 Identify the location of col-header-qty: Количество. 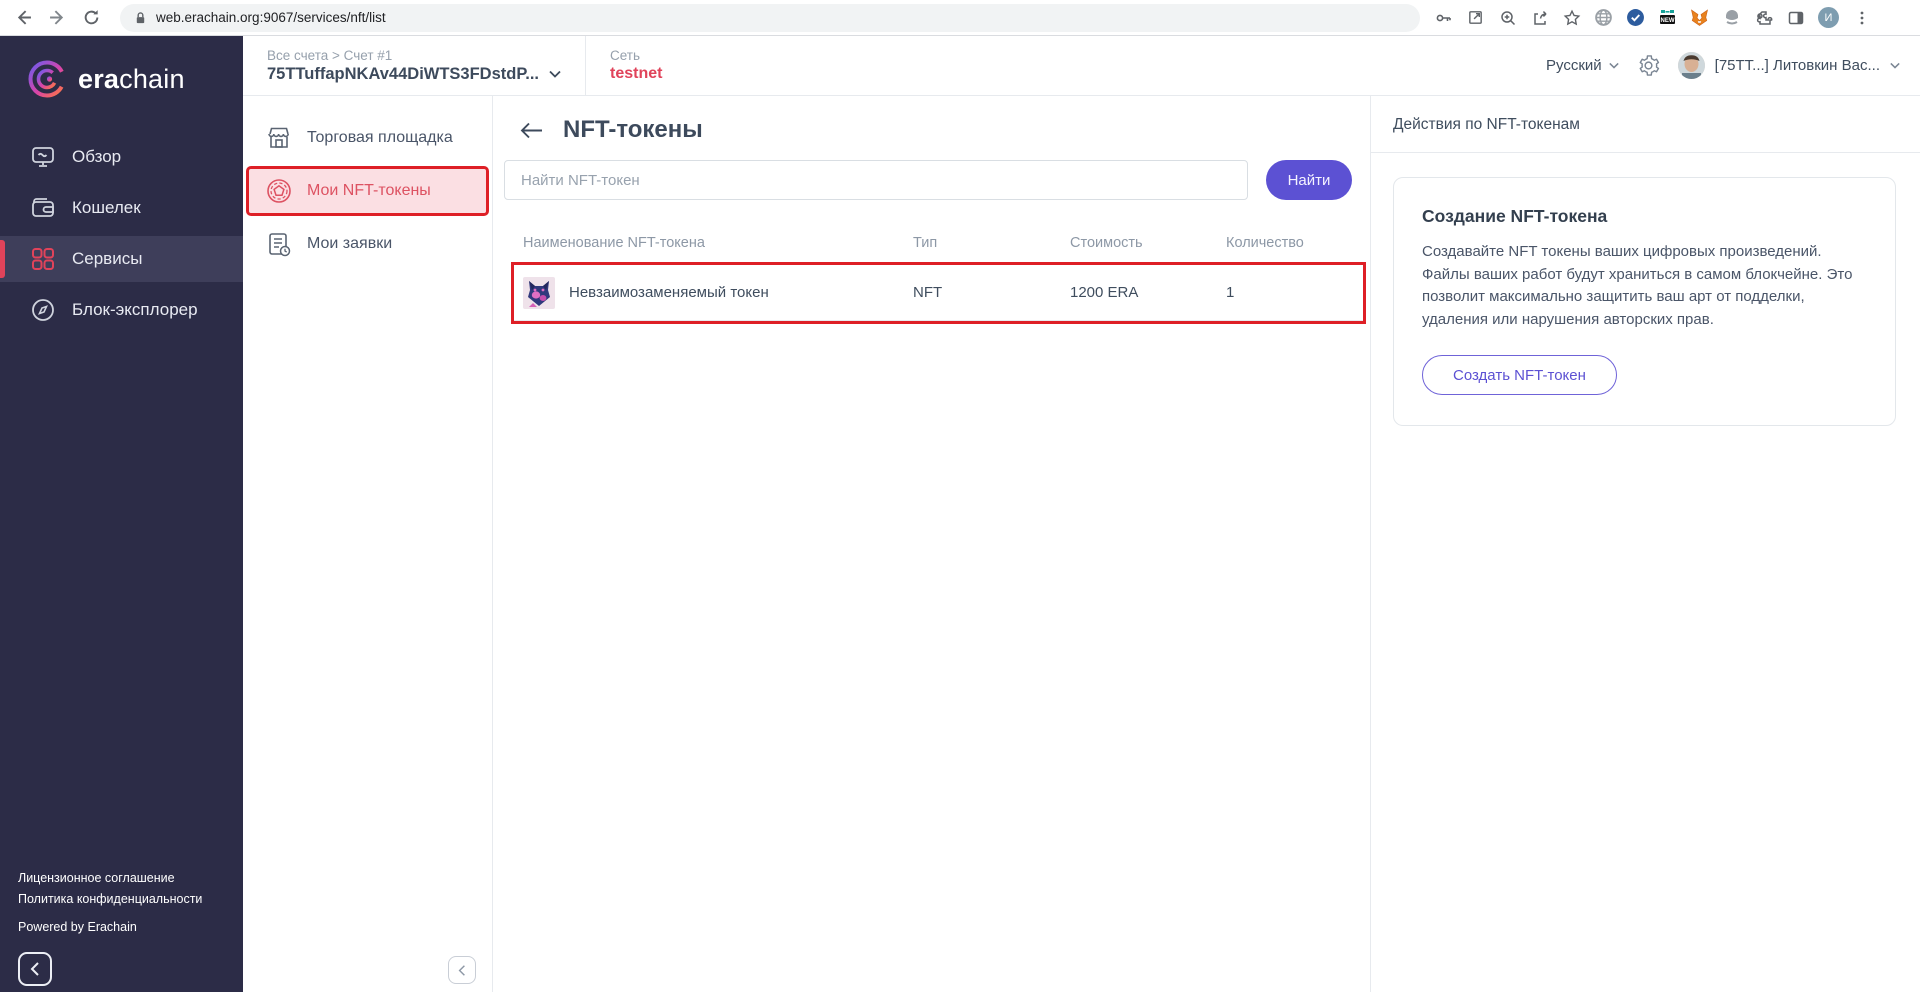
(1265, 243).